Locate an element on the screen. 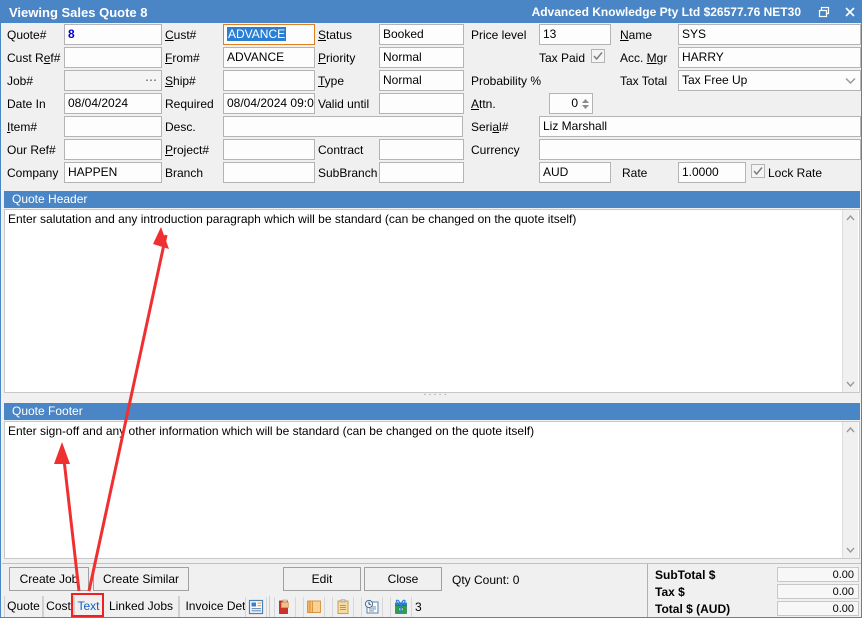 This screenshot has height=618, width=862. subbranch-field is located at coordinates (421, 172).